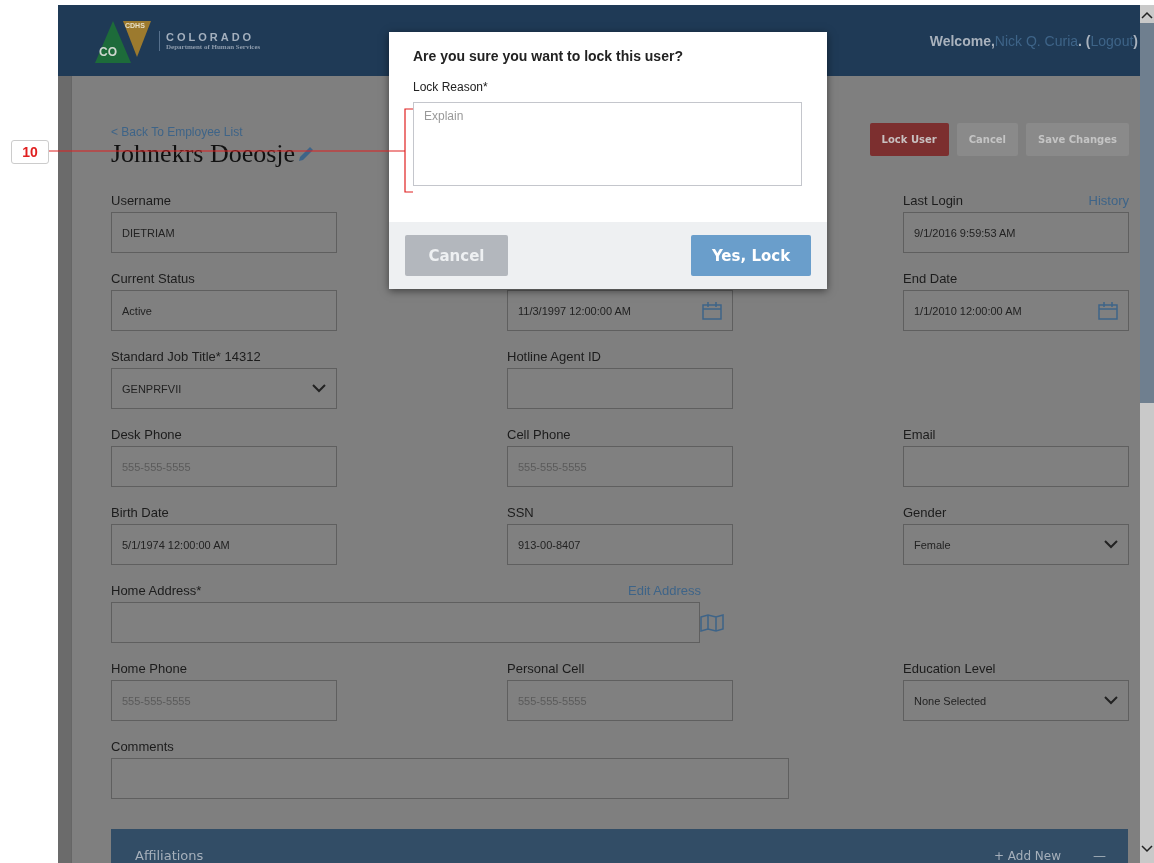  What do you see at coordinates (224, 232) in the screenshot?
I see `text-field: DIETRIAM` at bounding box center [224, 232].